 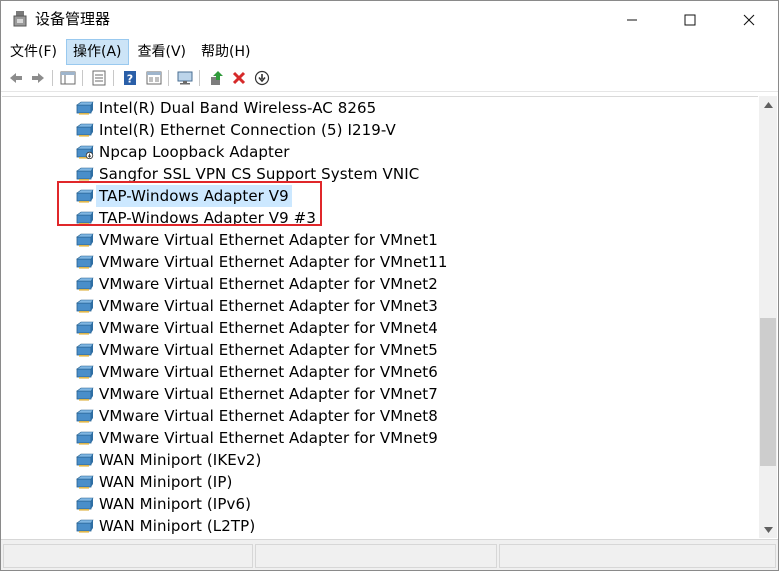 I want to click on scroll-up-button, so click(x=768, y=104).